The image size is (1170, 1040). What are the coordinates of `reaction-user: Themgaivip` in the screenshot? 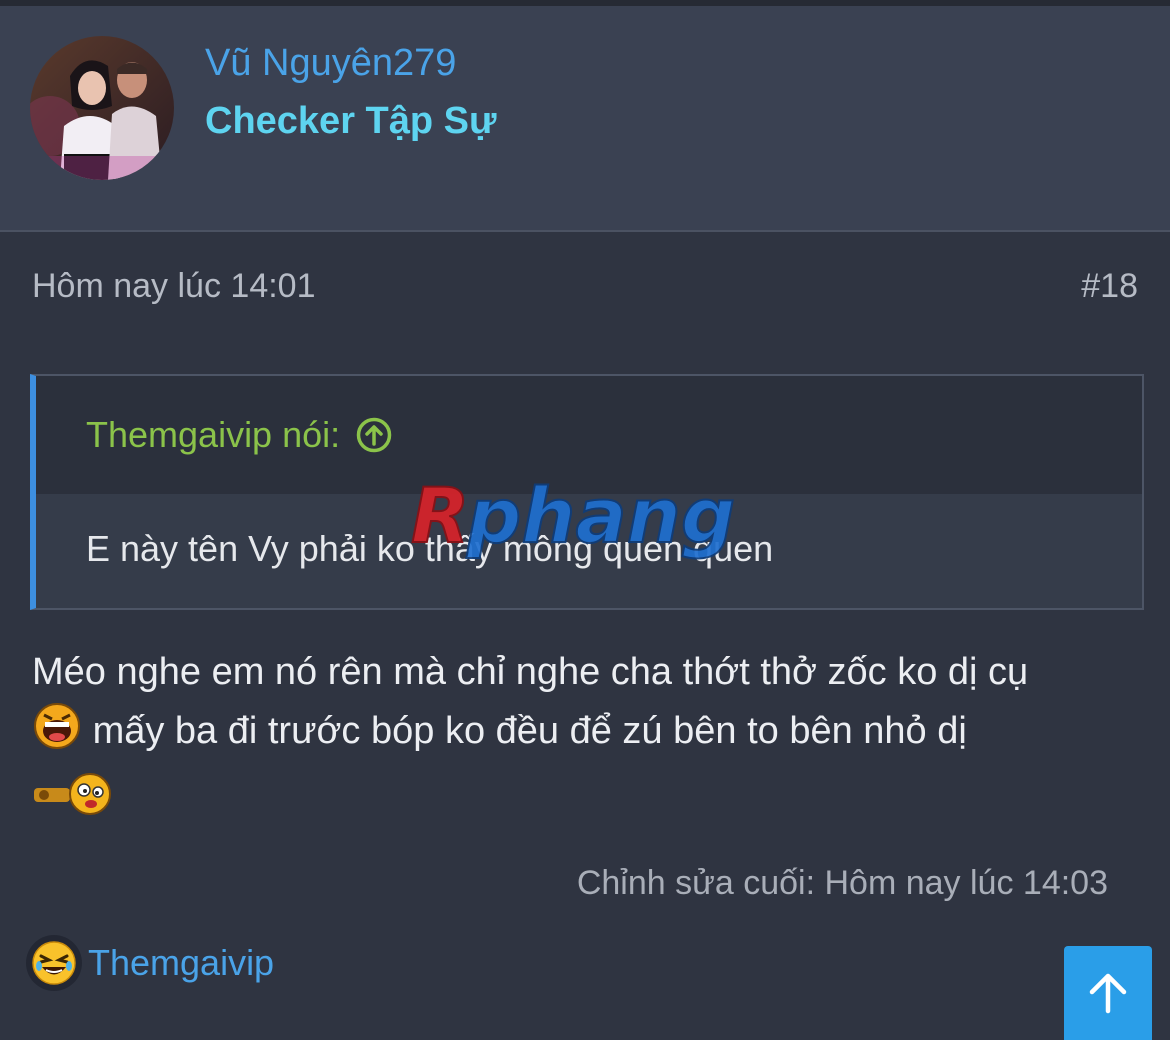 It's located at (181, 963).